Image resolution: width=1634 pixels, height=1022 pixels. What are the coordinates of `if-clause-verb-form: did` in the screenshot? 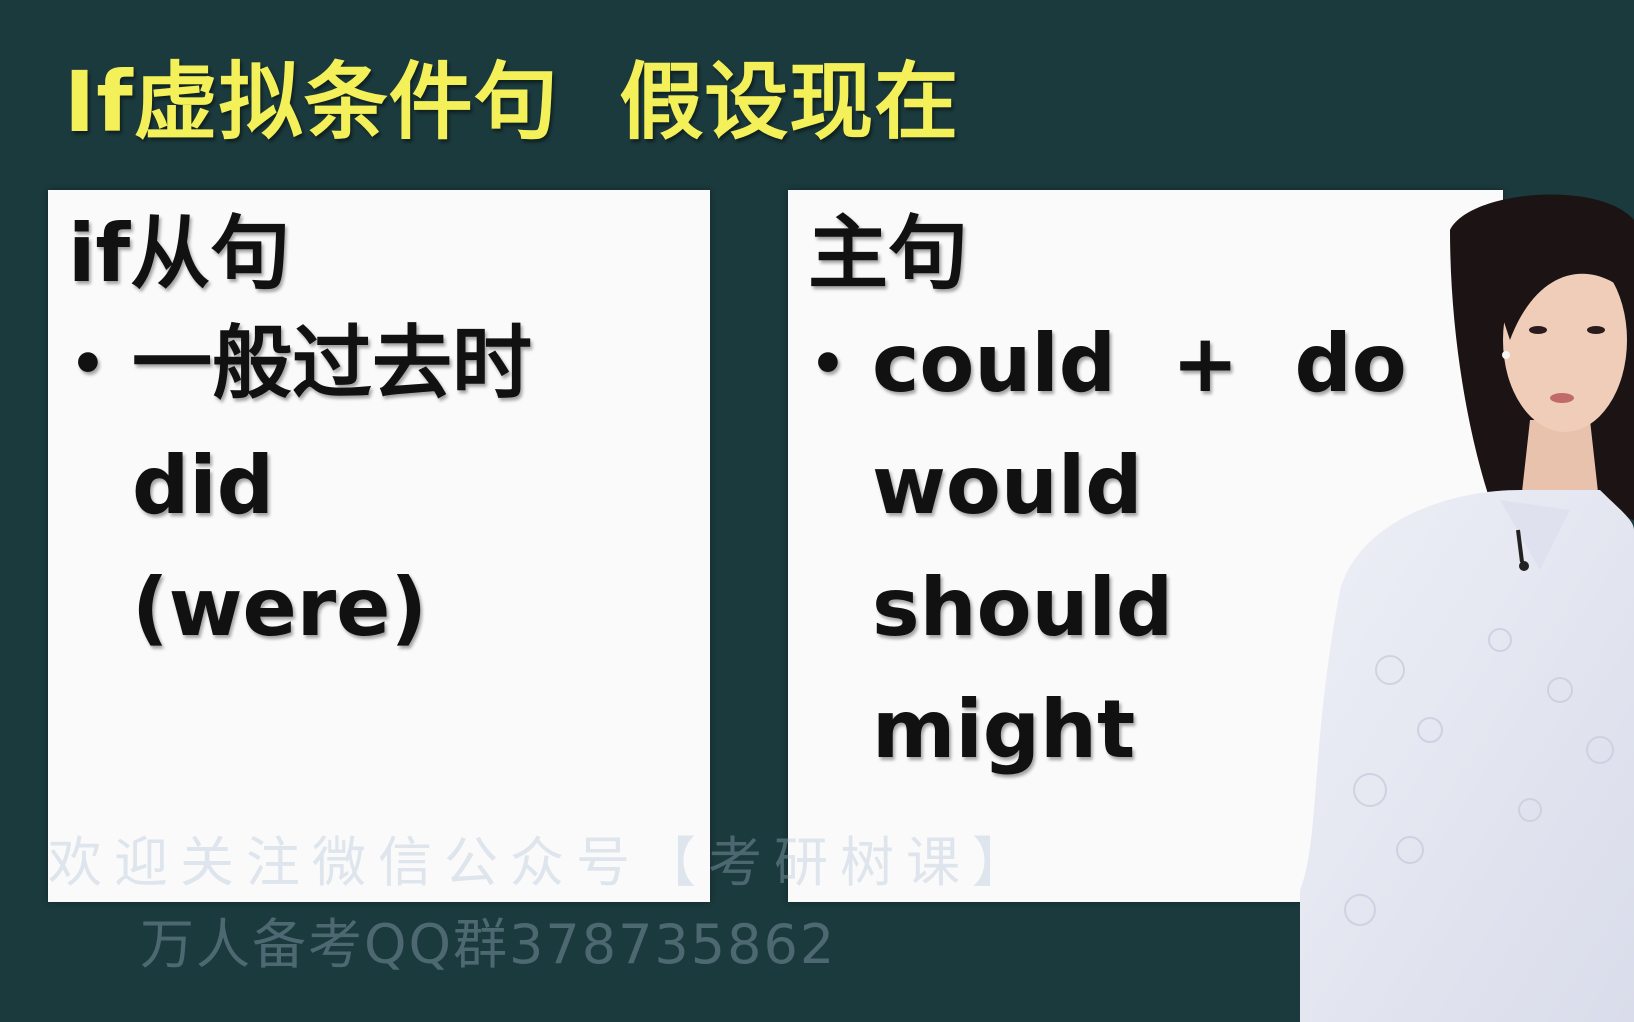 It's located at (203, 485).